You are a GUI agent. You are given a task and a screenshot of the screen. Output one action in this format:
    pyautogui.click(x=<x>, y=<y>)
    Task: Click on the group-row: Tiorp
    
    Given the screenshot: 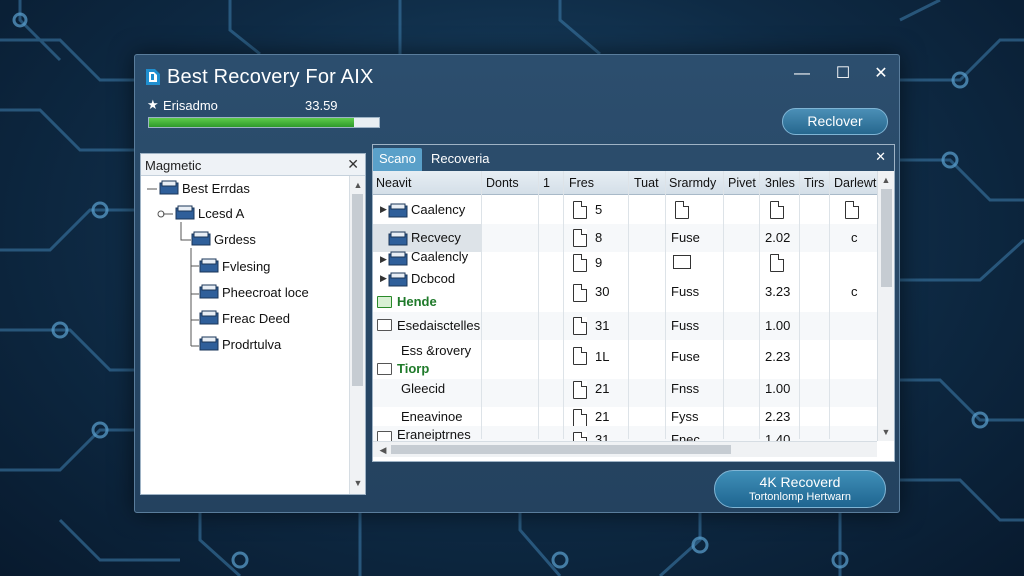 What is the action you would take?
    pyautogui.click(x=428, y=369)
    